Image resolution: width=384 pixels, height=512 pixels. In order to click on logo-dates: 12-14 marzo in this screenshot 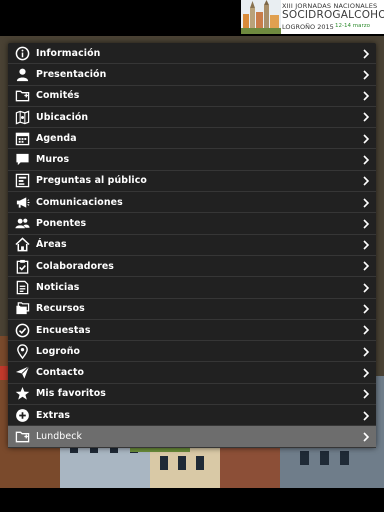, I will do `click(352, 26)`.